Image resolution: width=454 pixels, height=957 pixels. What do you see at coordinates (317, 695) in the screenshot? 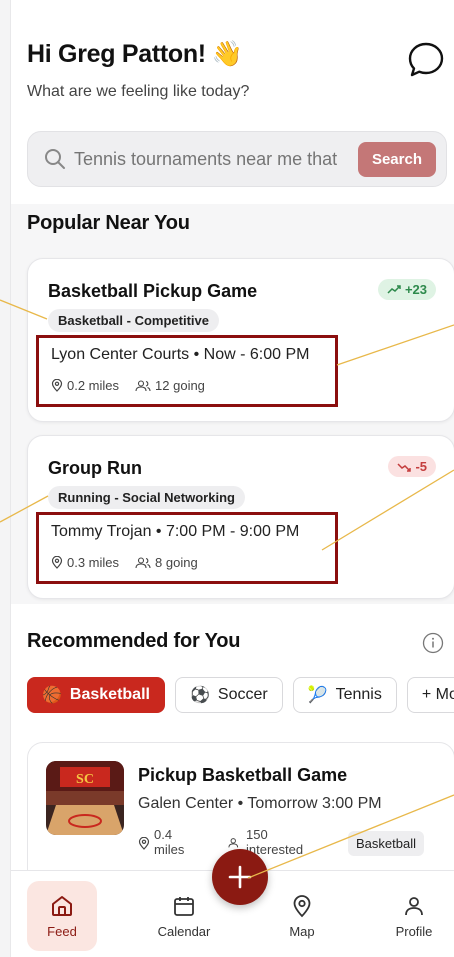
I see `tennis-ball-icon: 🎾` at bounding box center [317, 695].